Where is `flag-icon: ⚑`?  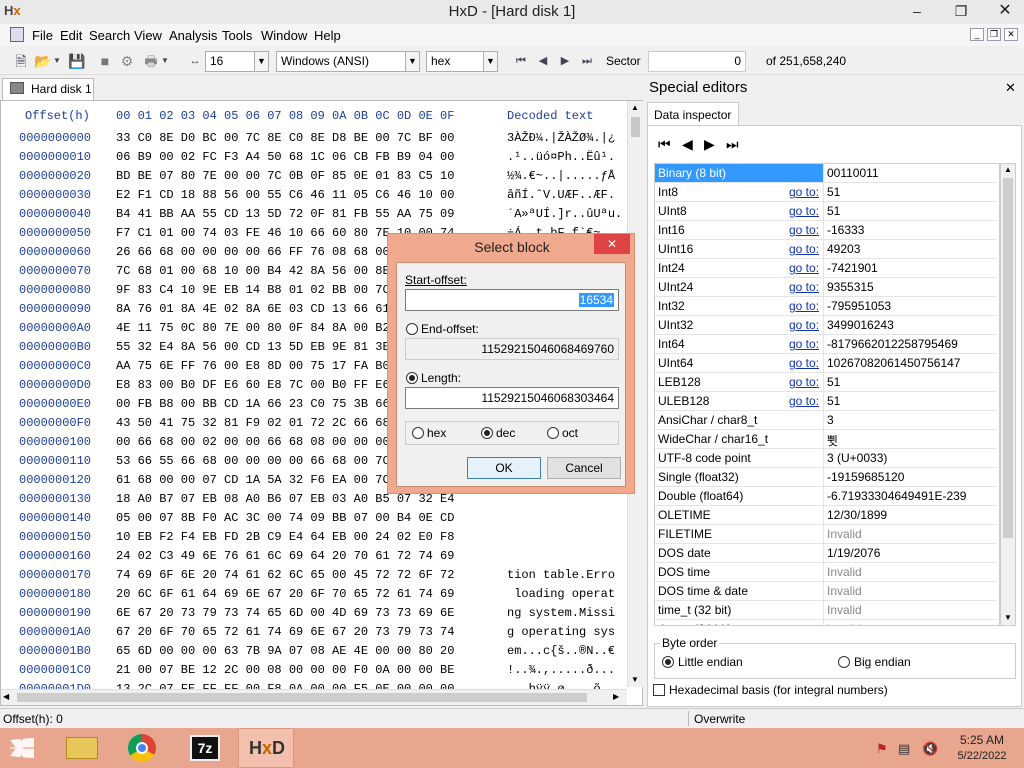 flag-icon: ⚑ is located at coordinates (882, 749).